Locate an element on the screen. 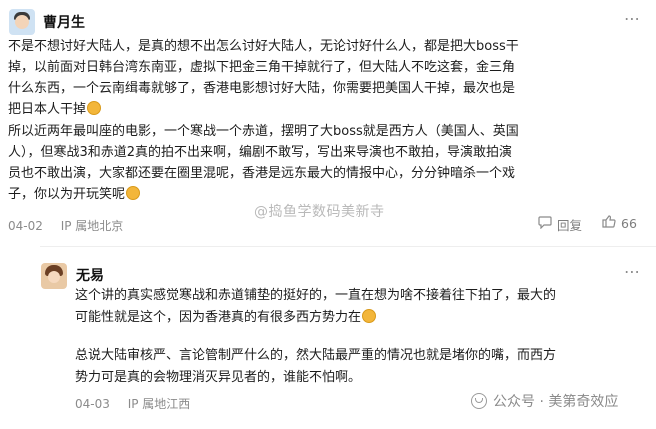 The image size is (656, 429). comment-text-line: 掉，以前面对日韩台湾东南亚，虚拟下把金三角干掉就行了，但大陆人不吃这套，金三角 is located at coordinates (262, 67).